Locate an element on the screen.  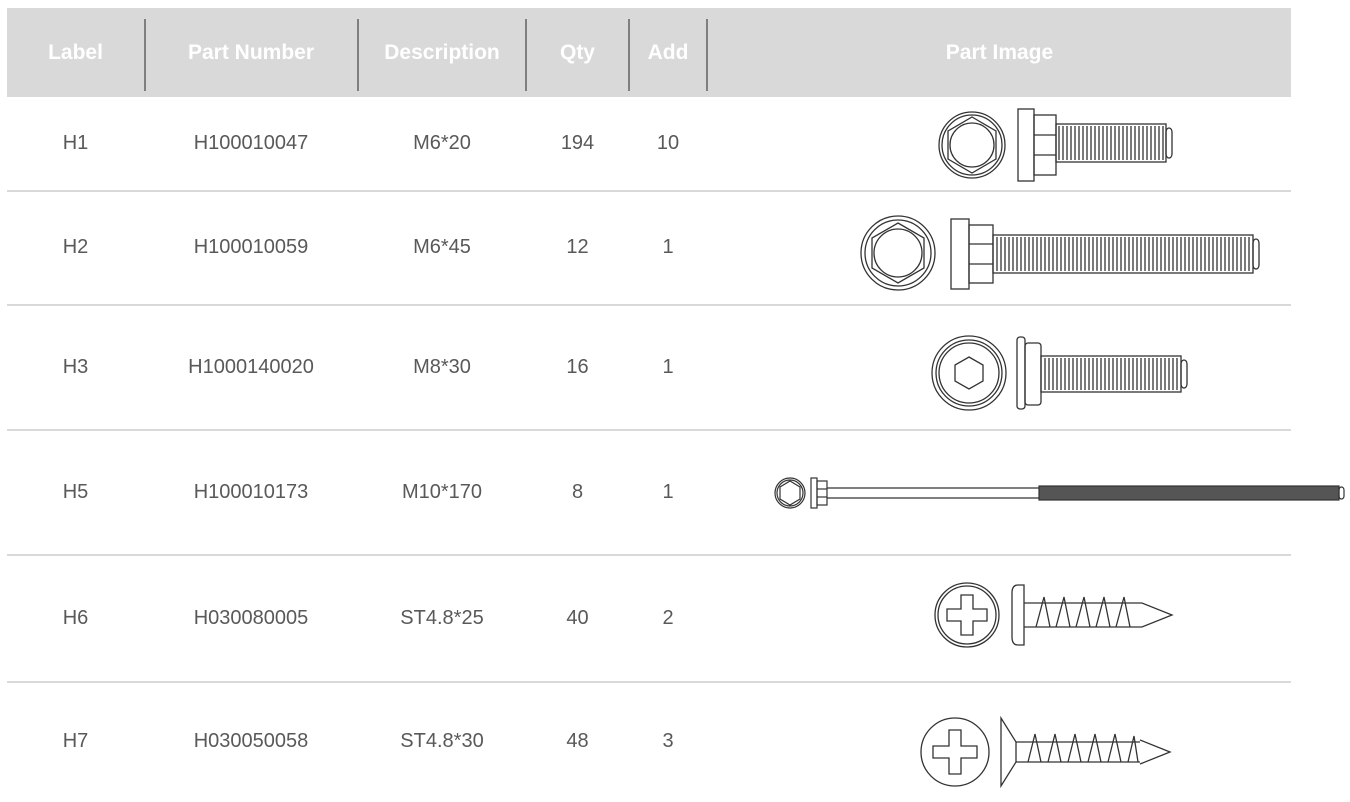
column-header-part-image: Part Image is located at coordinates (999, 52).